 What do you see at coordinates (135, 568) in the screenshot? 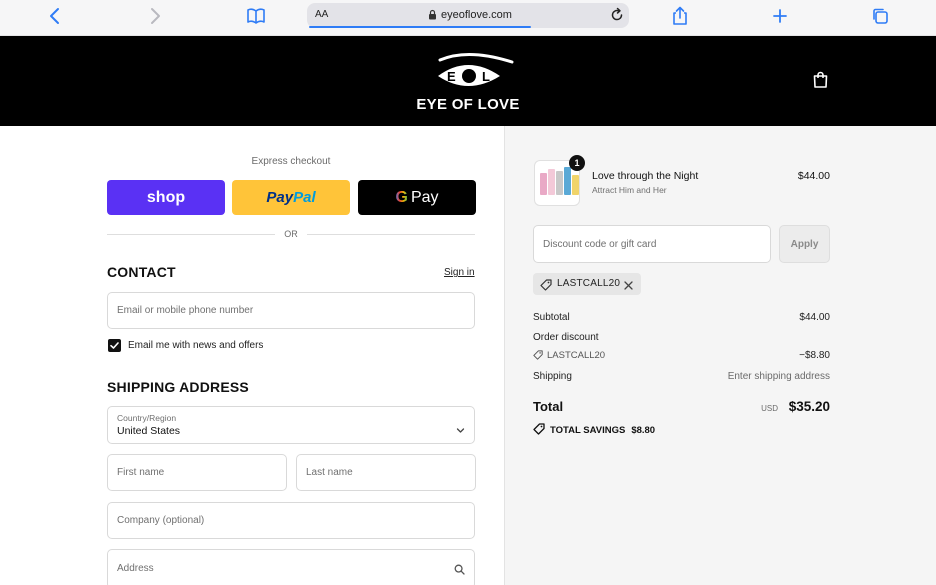
I see `address-placeholder: Address` at bounding box center [135, 568].